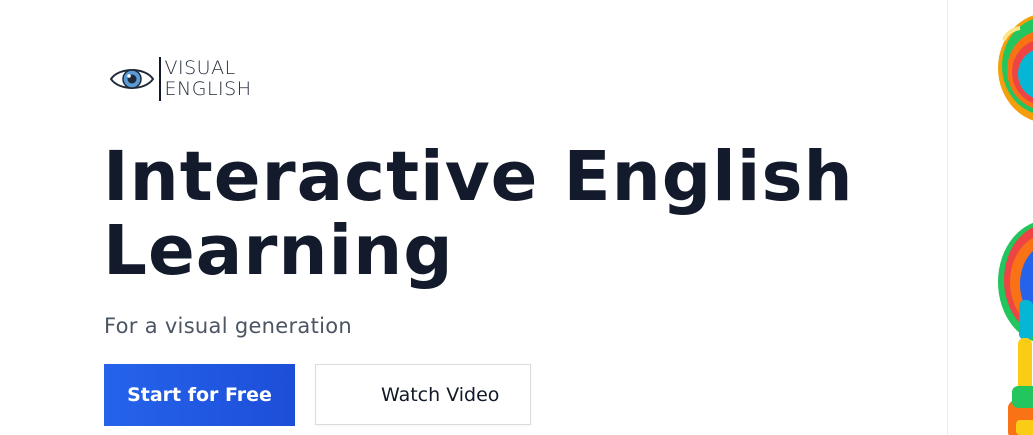 This screenshot has height=435, width=1033. I want to click on start-for-free-button: Start for Free, so click(199, 395).